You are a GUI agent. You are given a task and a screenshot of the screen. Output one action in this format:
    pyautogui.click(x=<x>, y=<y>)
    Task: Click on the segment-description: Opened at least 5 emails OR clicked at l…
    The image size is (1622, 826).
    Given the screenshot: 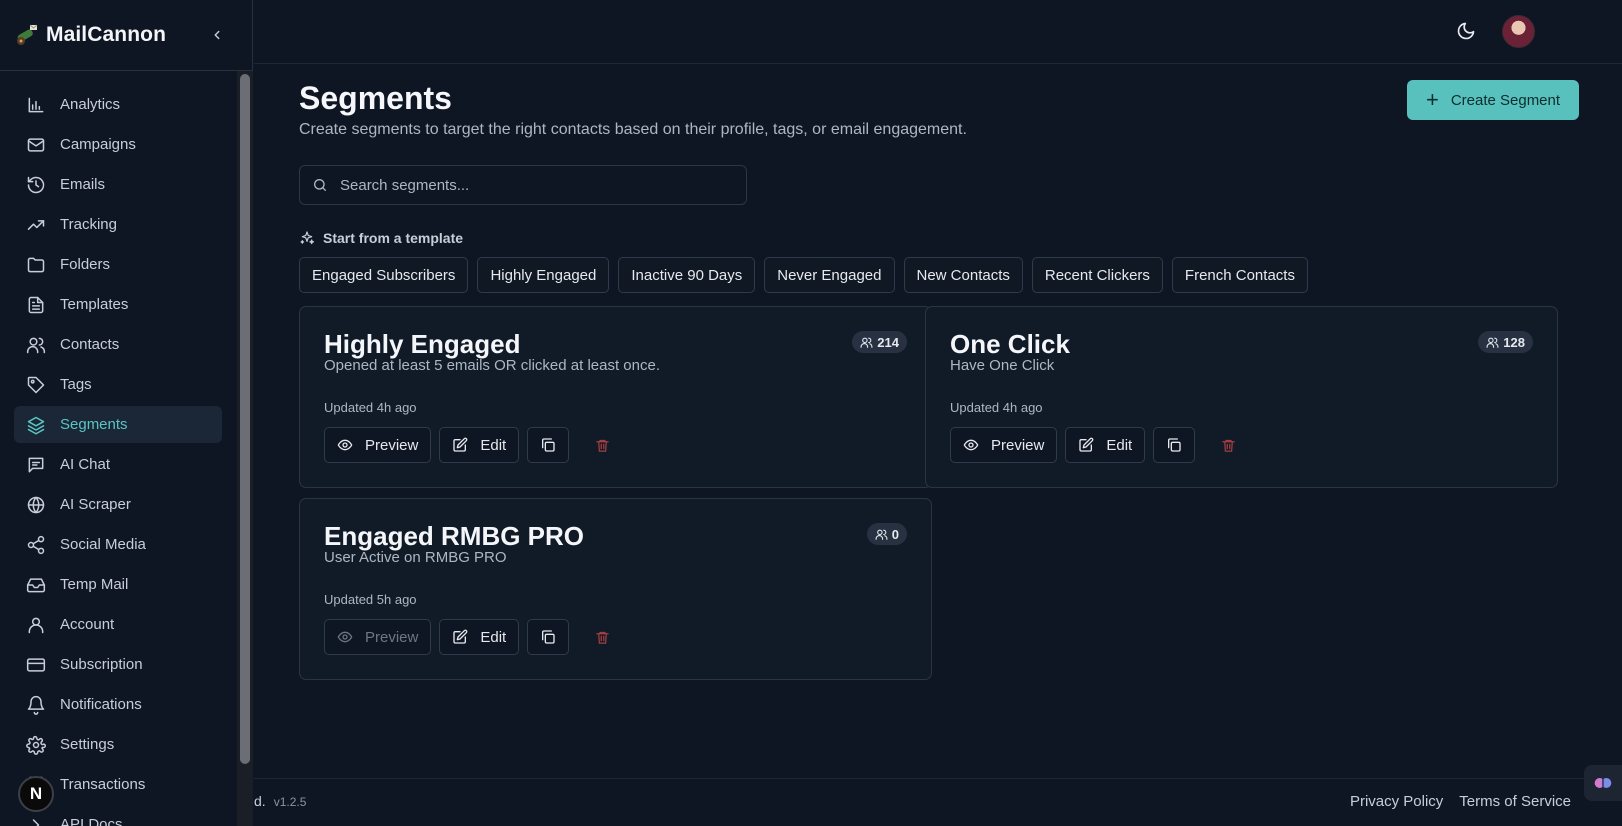 What is the action you would take?
    pyautogui.click(x=492, y=365)
    